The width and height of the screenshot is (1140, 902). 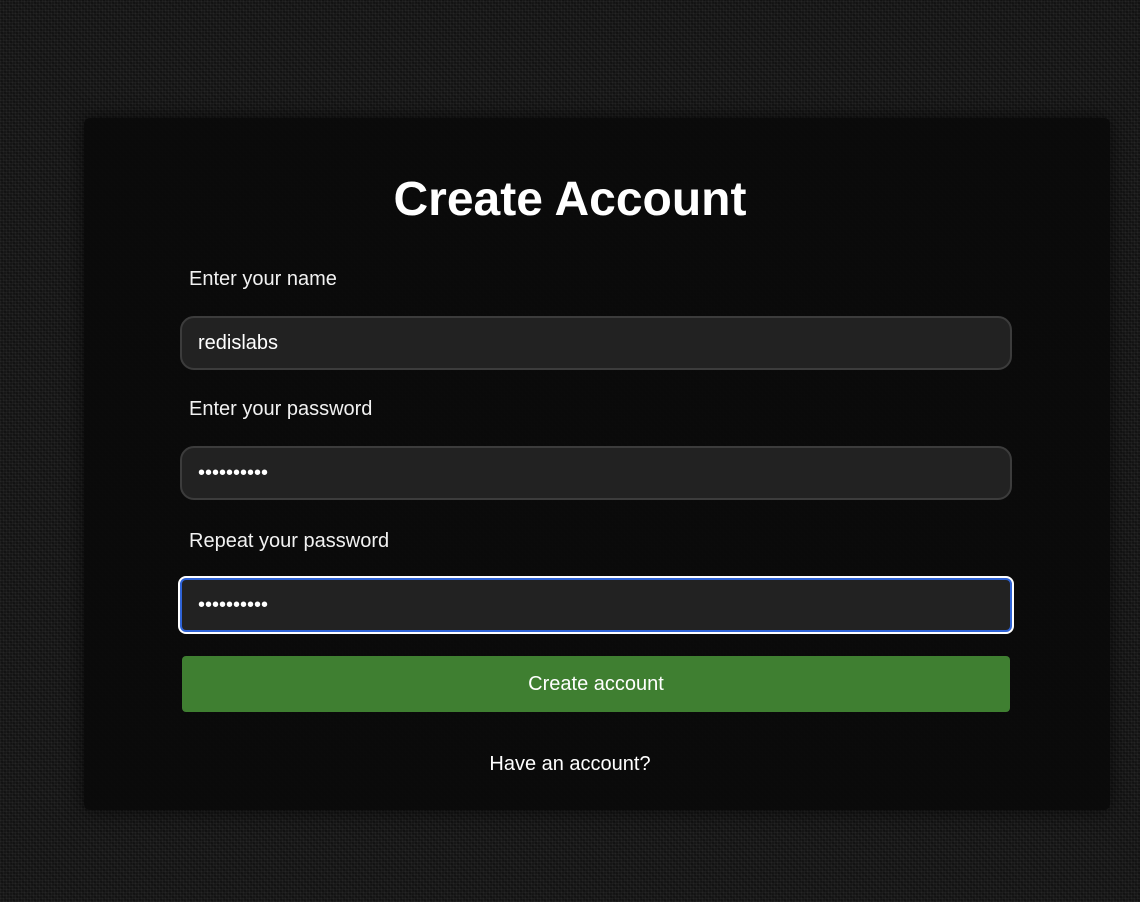 I want to click on repeat-password-label: Repeat your password, so click(x=289, y=541).